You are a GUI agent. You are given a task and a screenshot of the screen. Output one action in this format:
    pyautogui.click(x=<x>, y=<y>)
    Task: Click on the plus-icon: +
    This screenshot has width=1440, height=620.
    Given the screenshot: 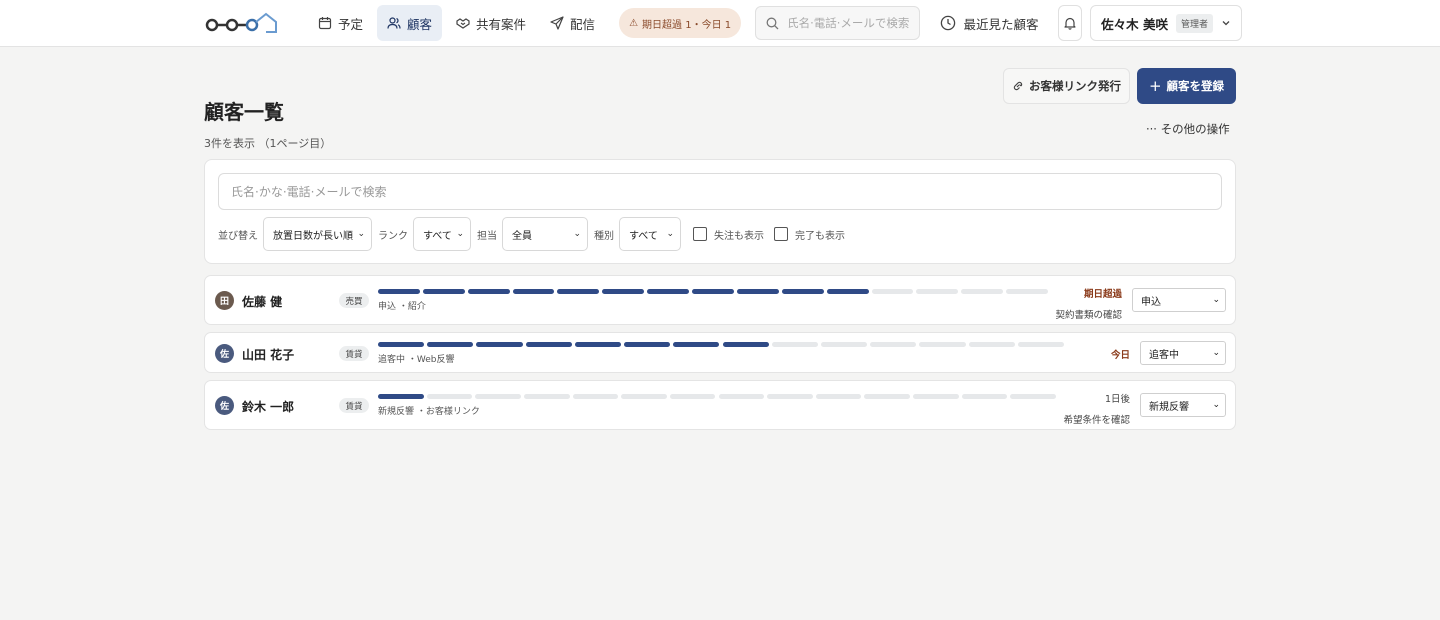 What is the action you would take?
    pyautogui.click(x=1155, y=86)
    